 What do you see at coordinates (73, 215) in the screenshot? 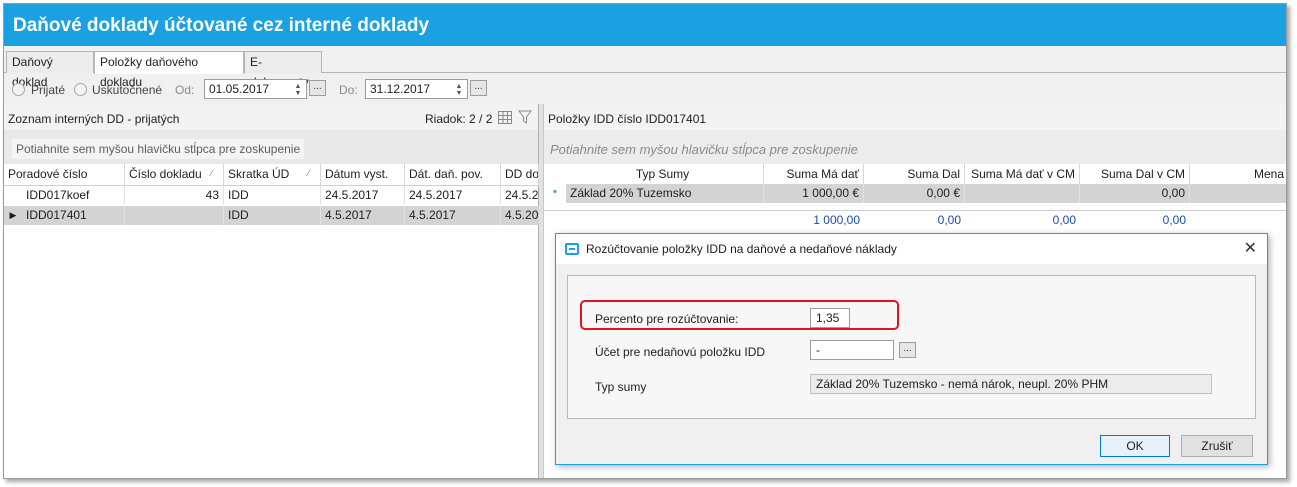
I see `cell-poradove-cislo: IDD017401` at bounding box center [73, 215].